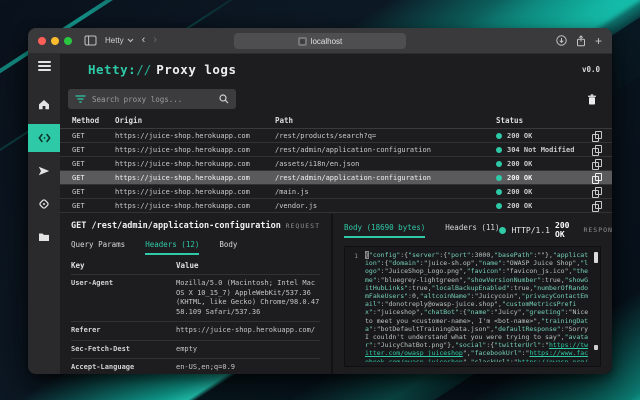 The image size is (640, 400). I want to click on browser-tab-title: Hetty, so click(119, 40).